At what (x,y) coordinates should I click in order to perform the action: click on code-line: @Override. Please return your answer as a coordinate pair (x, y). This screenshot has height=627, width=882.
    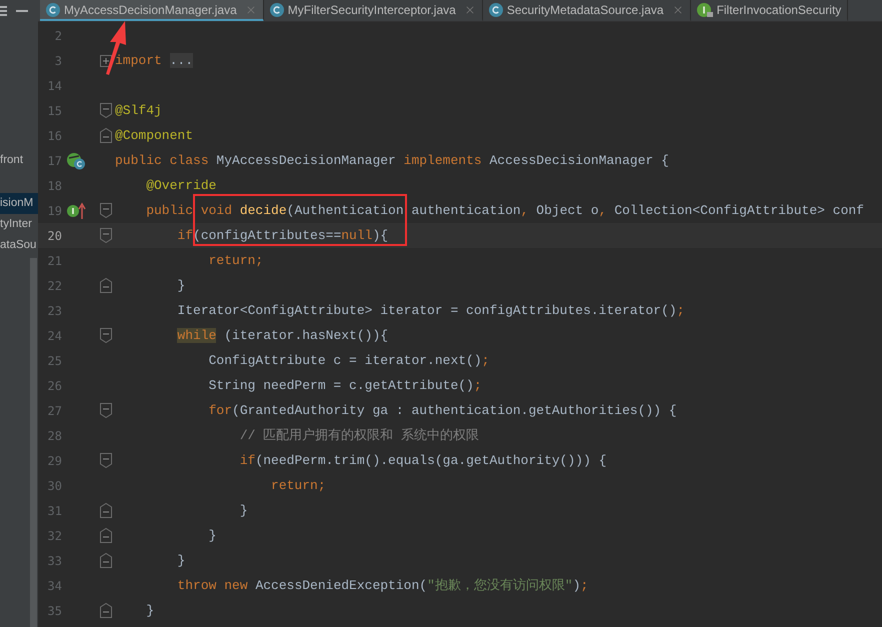
    Looking at the image, I should click on (180, 185).